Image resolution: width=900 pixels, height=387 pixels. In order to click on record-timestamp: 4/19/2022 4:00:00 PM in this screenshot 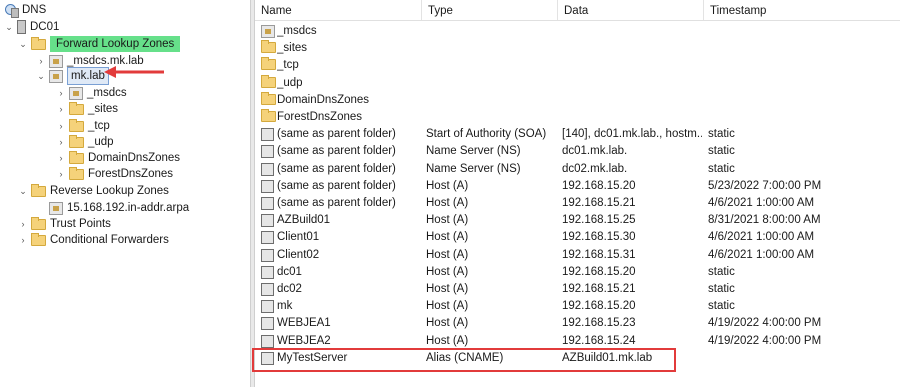, I will do `click(765, 323)`.